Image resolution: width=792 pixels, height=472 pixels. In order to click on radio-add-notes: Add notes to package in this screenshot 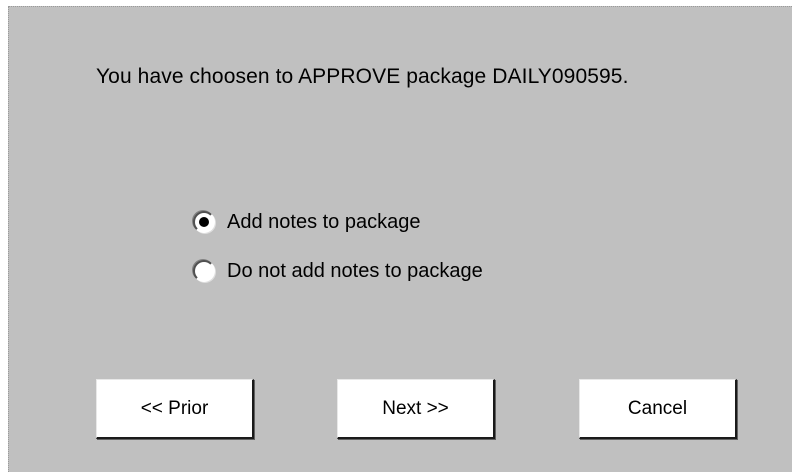, I will do `click(306, 222)`.